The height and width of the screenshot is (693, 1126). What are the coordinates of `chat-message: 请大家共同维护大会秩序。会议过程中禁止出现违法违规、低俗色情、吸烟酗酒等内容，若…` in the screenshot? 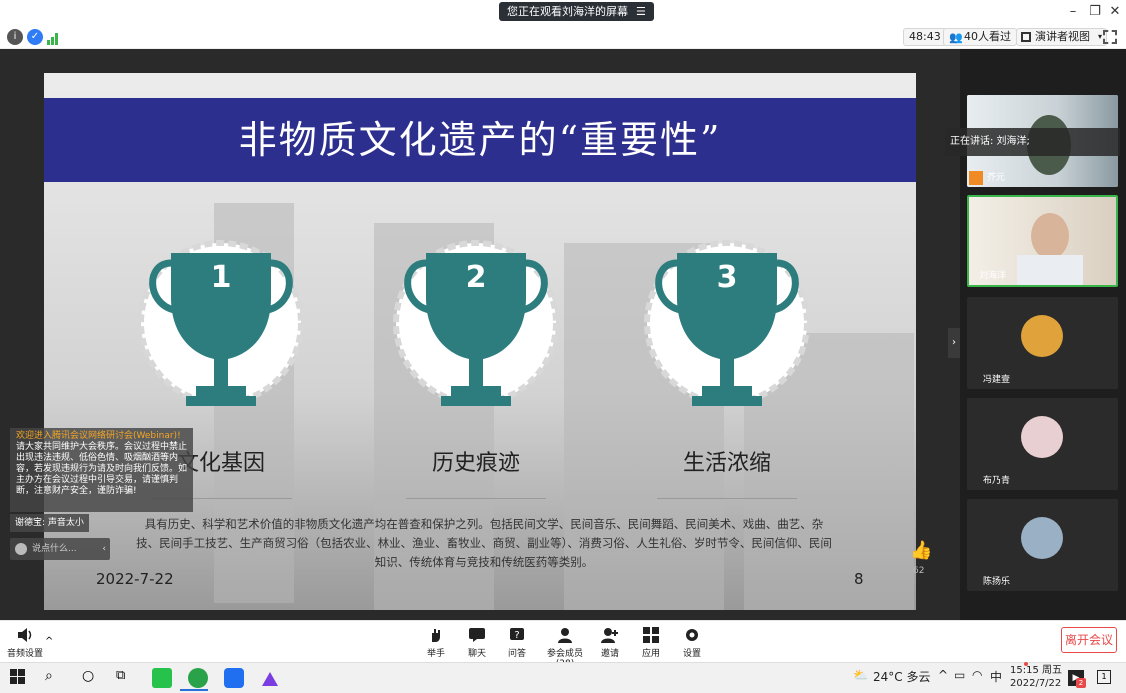 It's located at (102, 469).